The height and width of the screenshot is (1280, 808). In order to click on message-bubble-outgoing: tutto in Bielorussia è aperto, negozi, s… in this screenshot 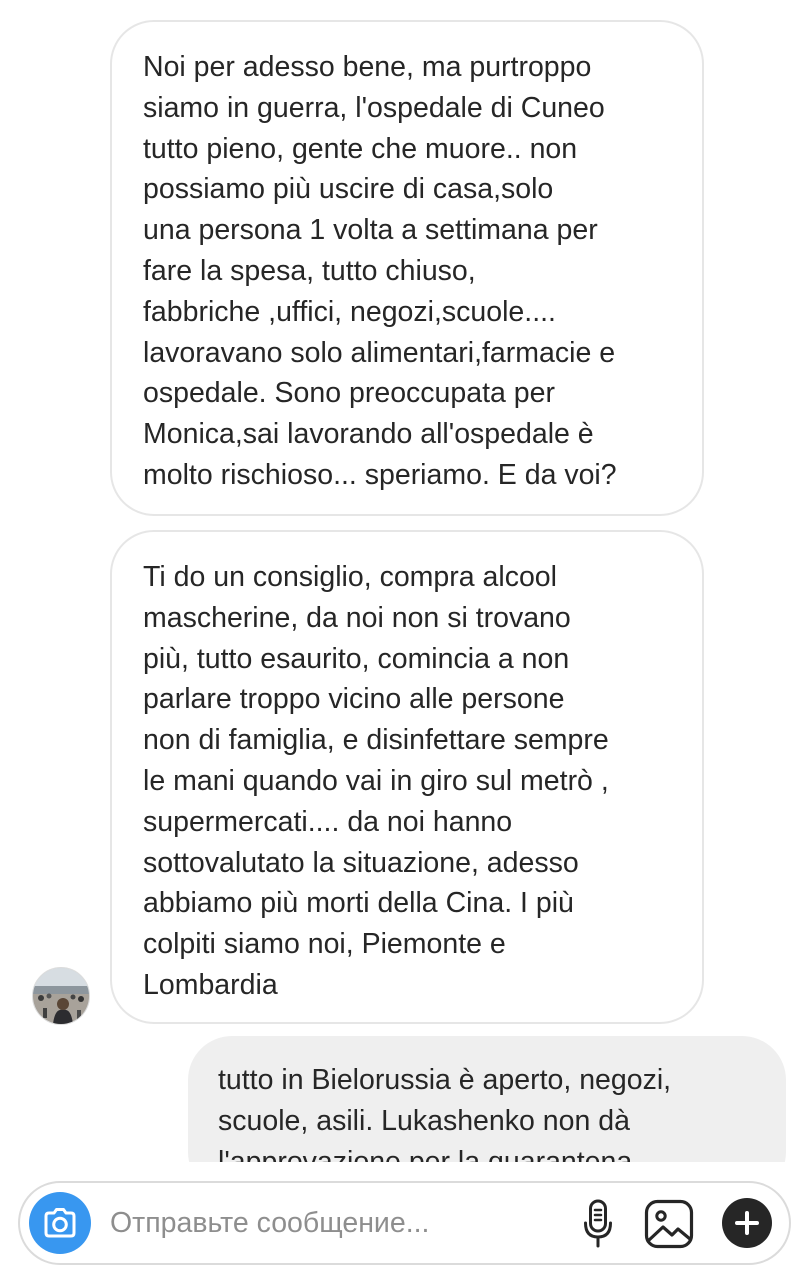, I will do `click(487, 1099)`.